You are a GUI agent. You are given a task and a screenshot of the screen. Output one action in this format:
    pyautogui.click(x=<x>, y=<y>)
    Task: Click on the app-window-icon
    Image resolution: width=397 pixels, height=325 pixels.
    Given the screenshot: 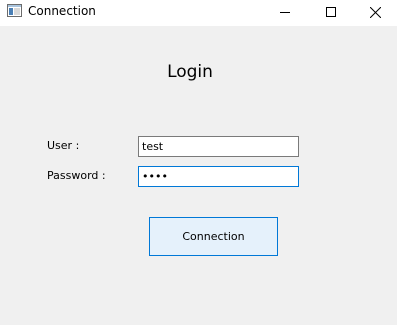 What is the action you would take?
    pyautogui.click(x=14, y=10)
    